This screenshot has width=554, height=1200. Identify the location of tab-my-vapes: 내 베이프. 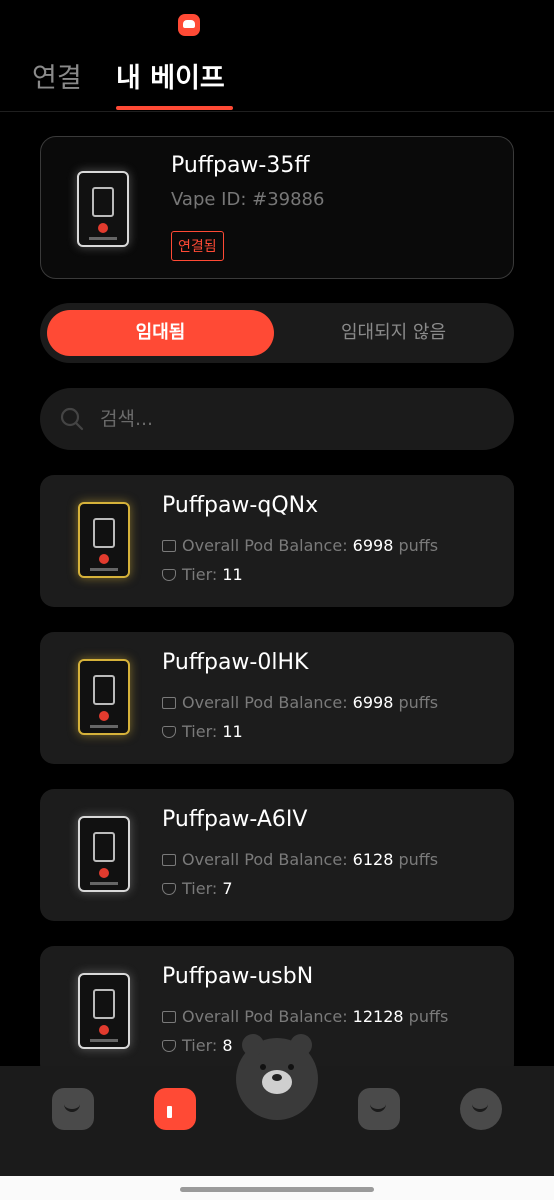
(170, 75).